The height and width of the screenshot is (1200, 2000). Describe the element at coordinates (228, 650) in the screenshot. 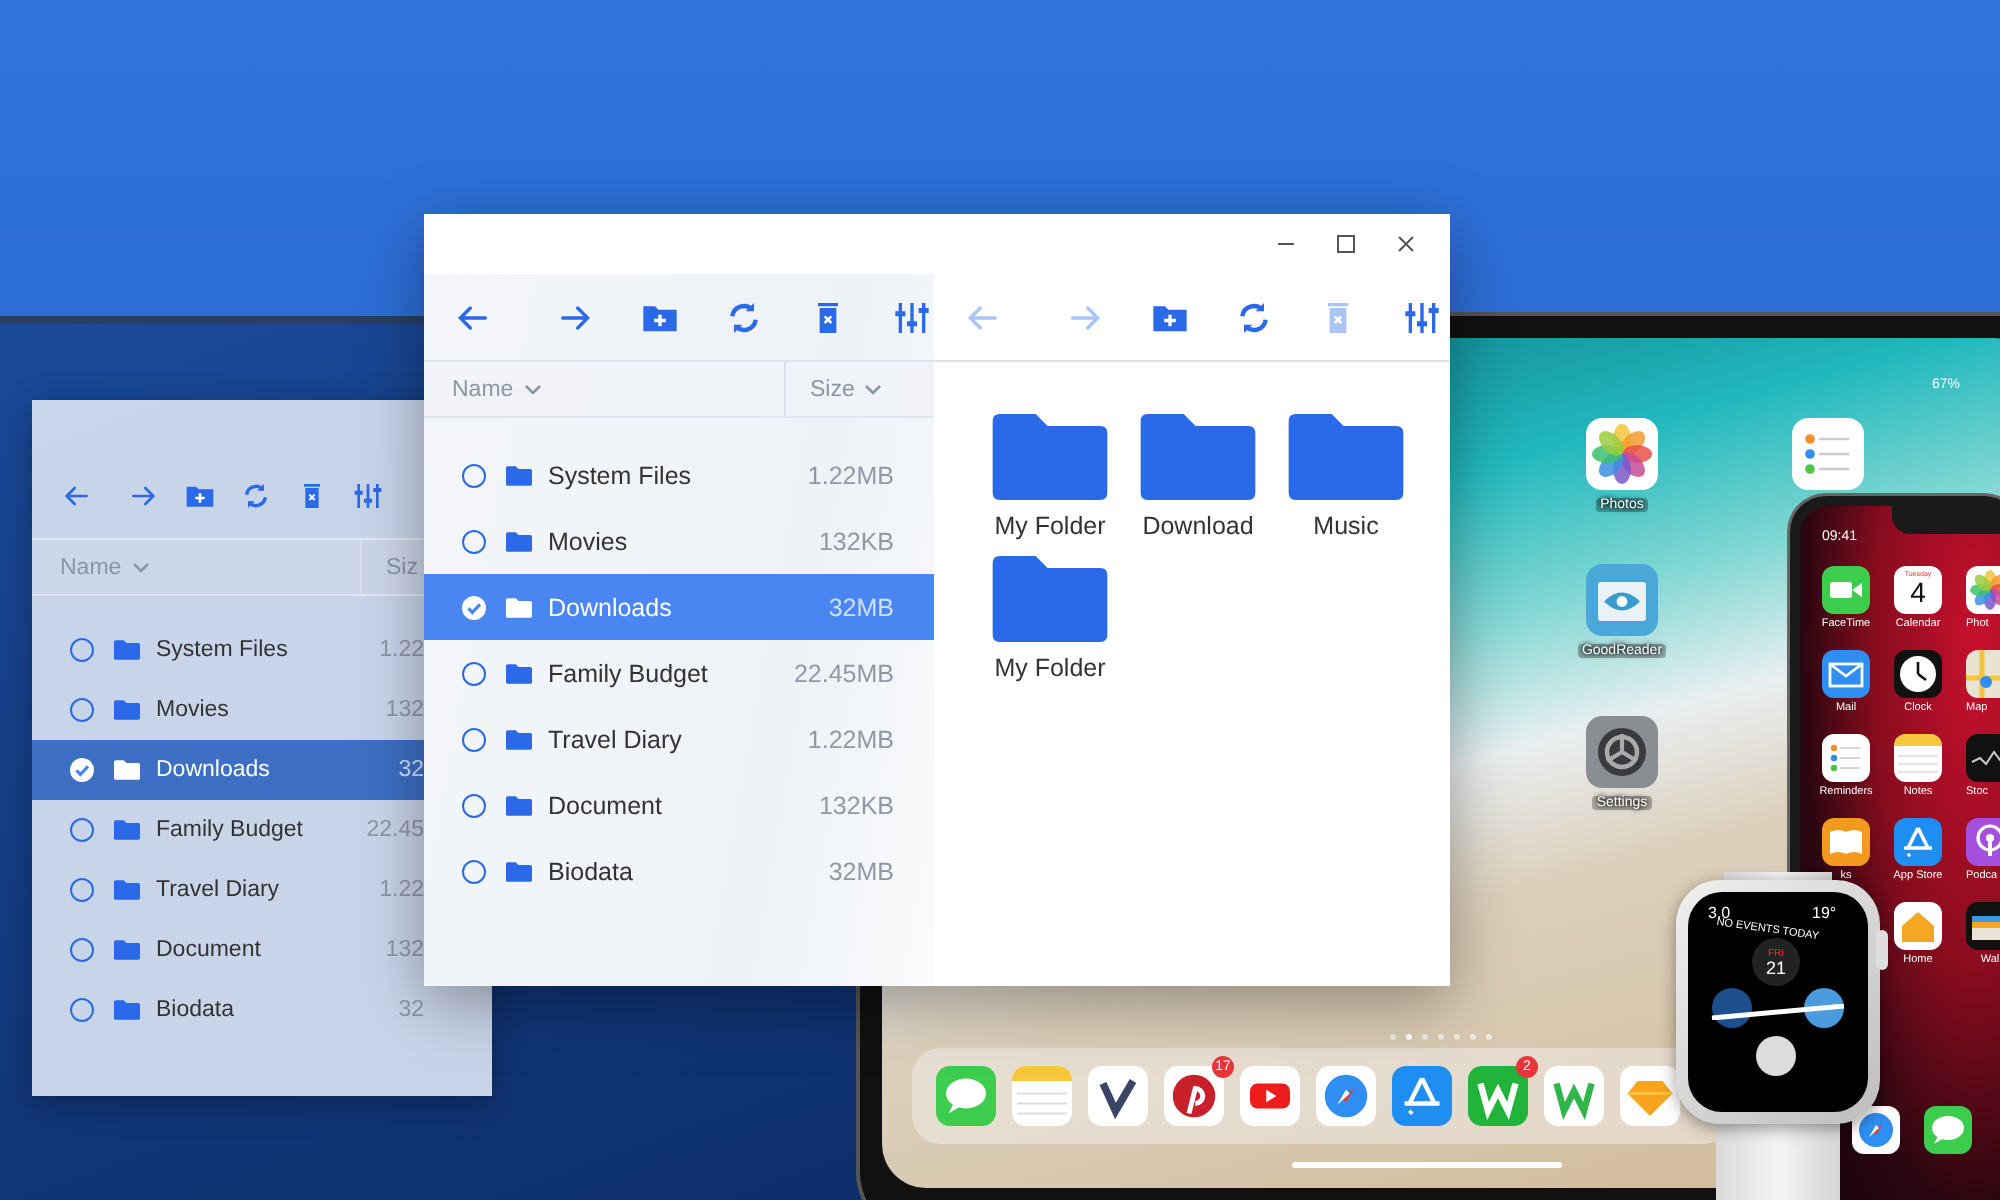

I see `file-row: System Files 1.22` at that location.